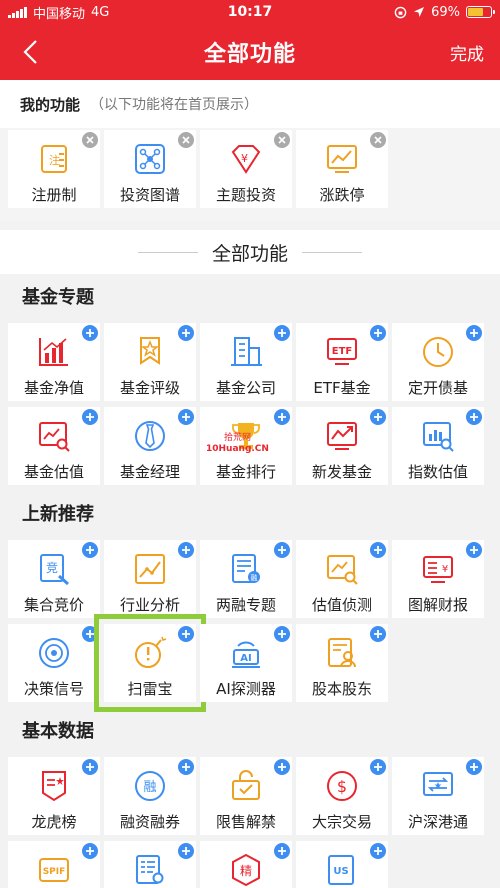  What do you see at coordinates (467, 52) in the screenshot?
I see `done-button: 完成` at bounding box center [467, 52].